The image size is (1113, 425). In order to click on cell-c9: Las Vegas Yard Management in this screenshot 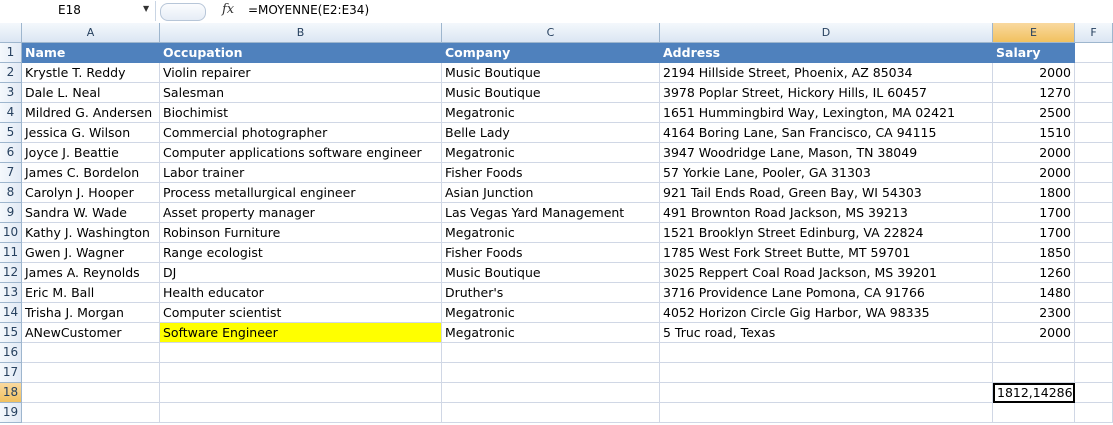, I will do `click(551, 213)`.